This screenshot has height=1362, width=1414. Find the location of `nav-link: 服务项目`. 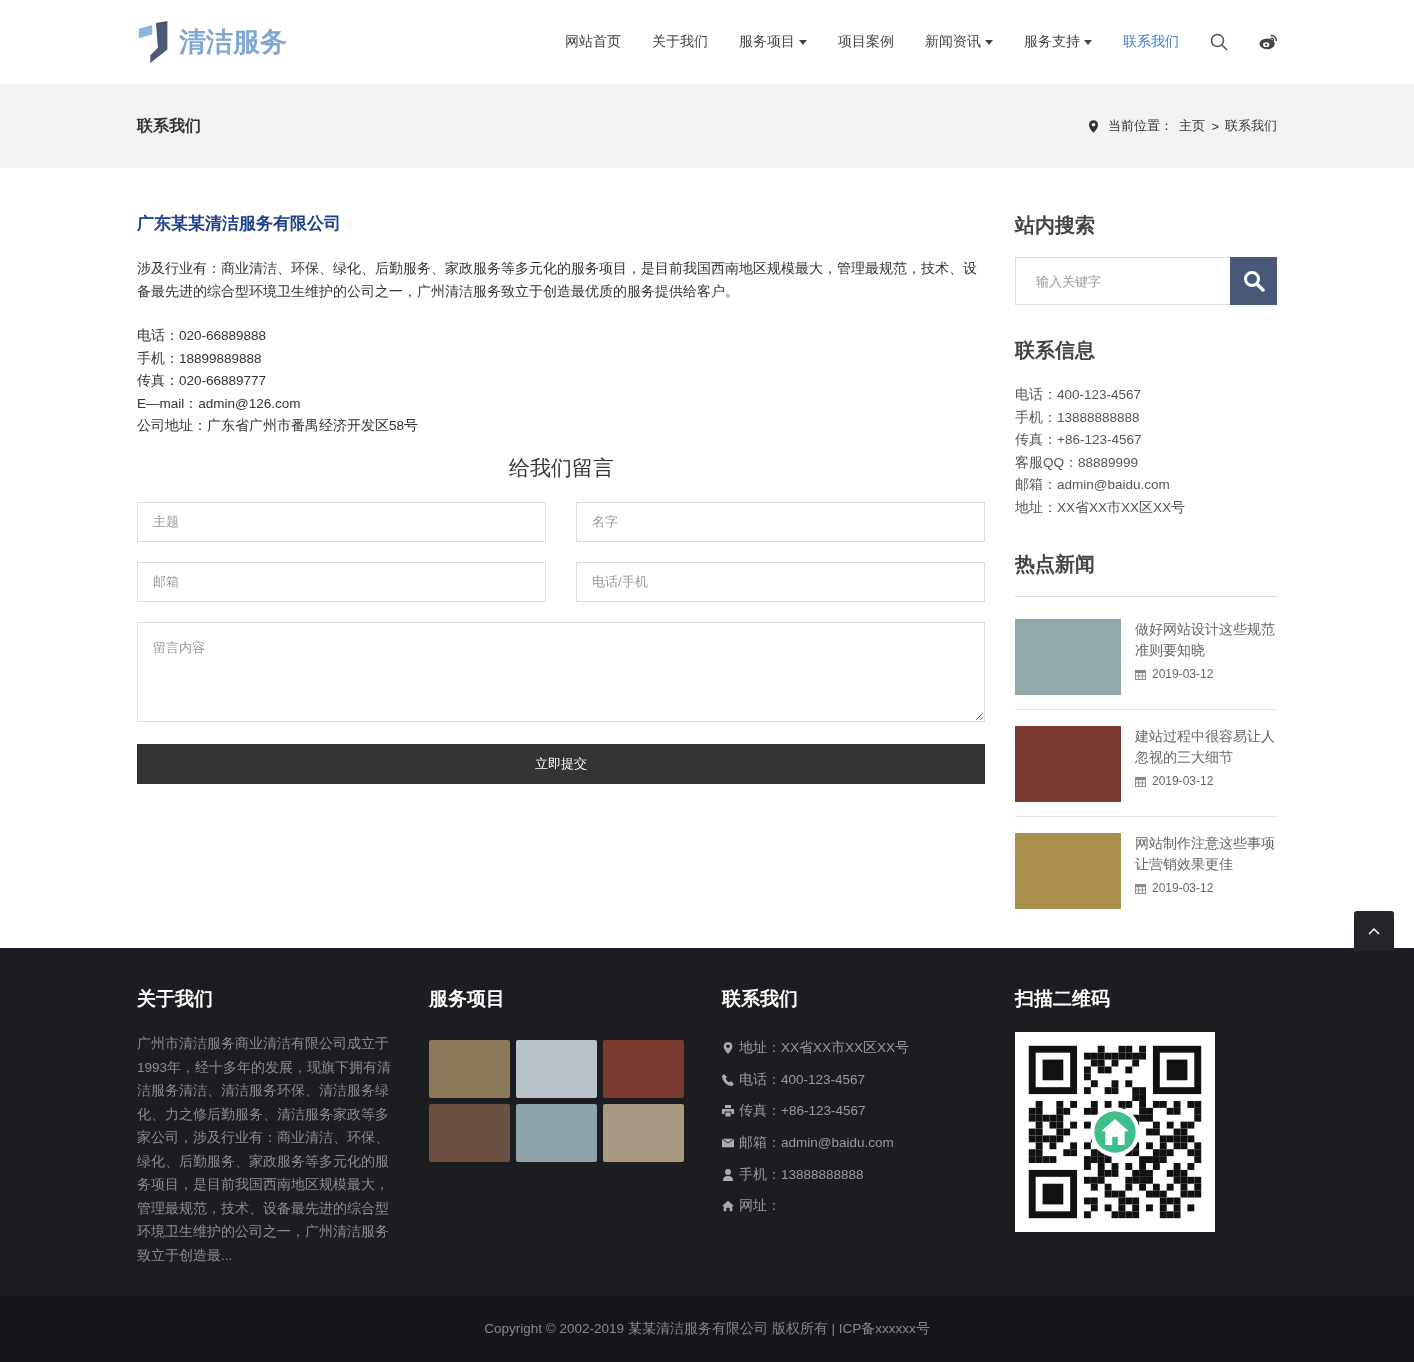

nav-link: 服务项目 is located at coordinates (773, 42).